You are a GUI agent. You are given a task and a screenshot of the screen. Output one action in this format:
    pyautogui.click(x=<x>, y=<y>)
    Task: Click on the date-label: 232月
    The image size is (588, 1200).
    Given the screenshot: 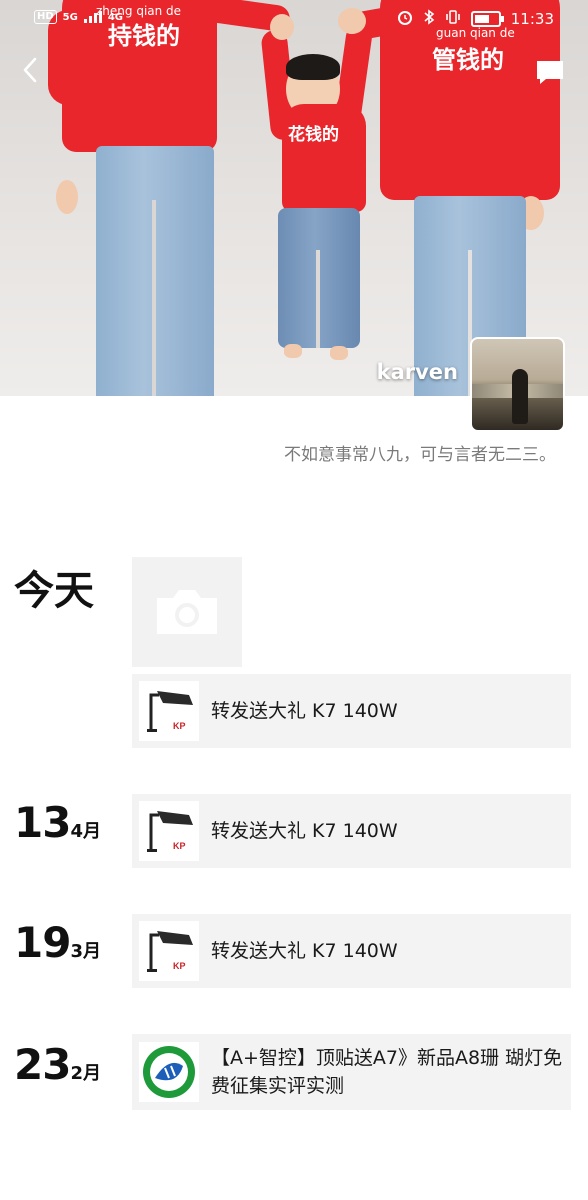 What is the action you would take?
    pyautogui.click(x=57, y=1064)
    